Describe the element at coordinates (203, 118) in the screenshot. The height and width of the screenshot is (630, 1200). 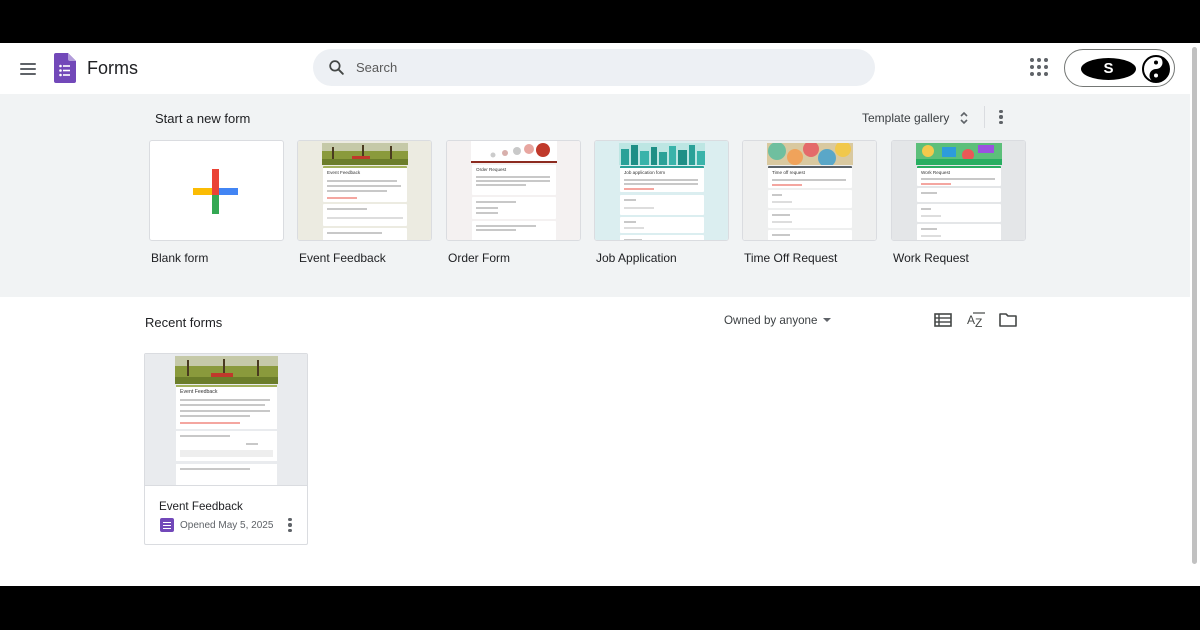
I see `template-section-title: Start a new form` at that location.